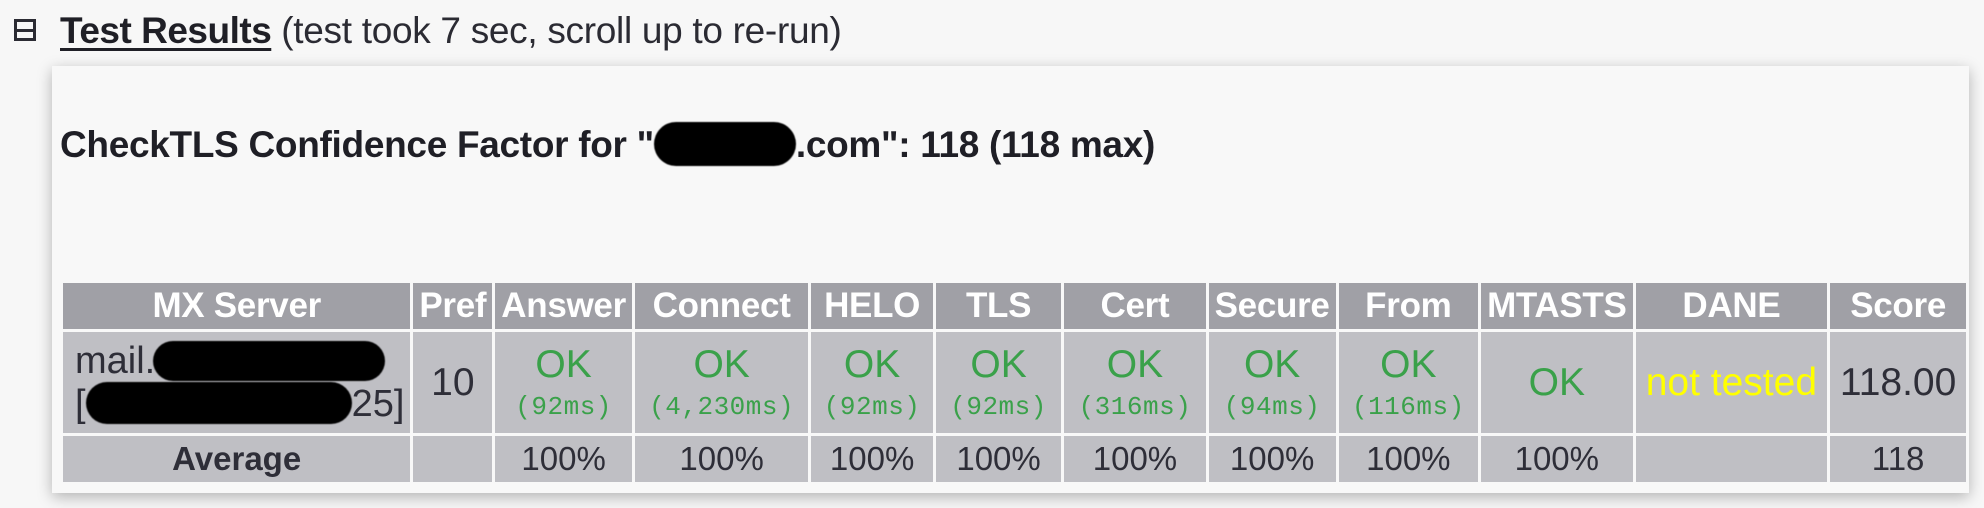  I want to click on tls-status: OK, so click(998, 364).